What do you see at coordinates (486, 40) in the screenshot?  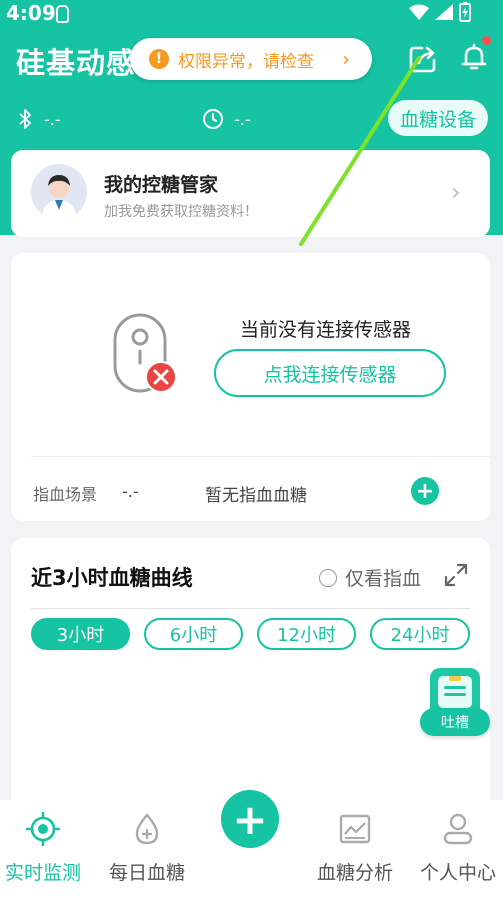 I see `notification-badge` at bounding box center [486, 40].